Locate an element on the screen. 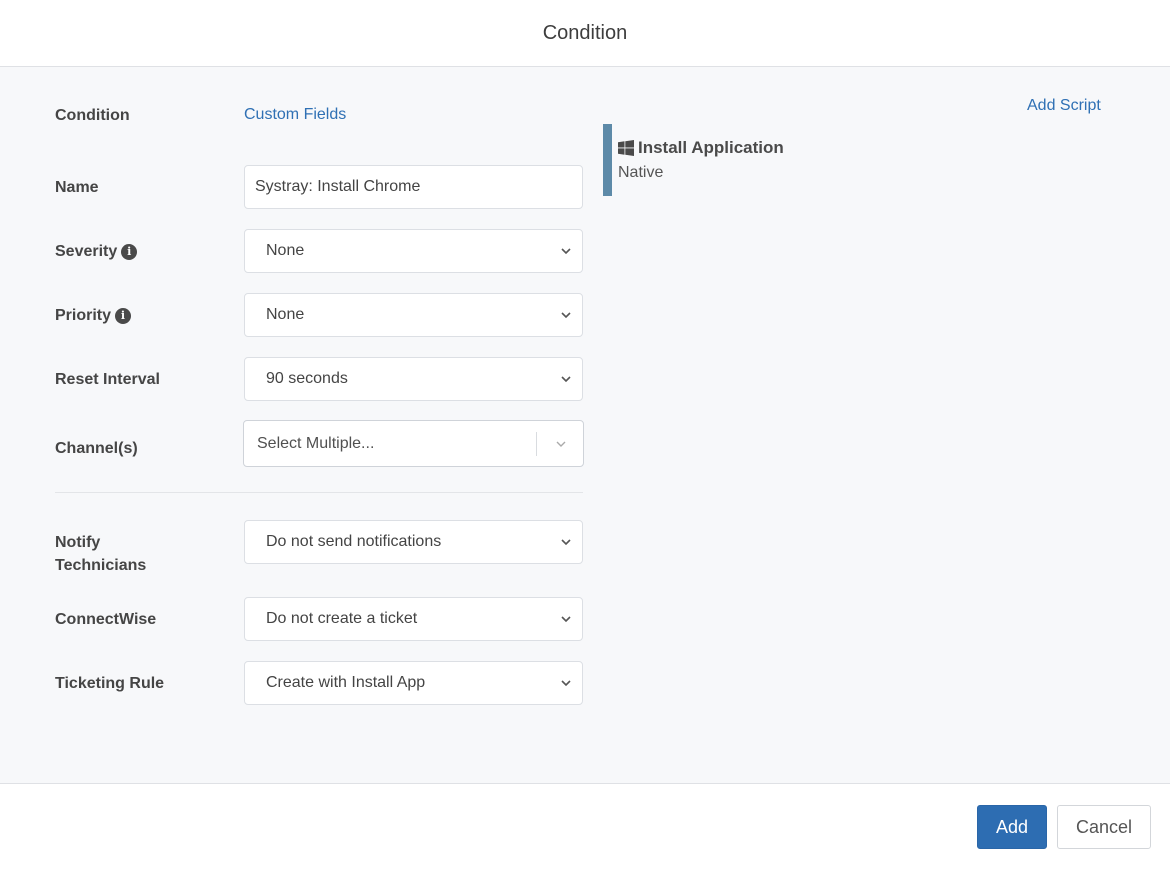  reset-interval-label: Reset Interval is located at coordinates (107, 379).